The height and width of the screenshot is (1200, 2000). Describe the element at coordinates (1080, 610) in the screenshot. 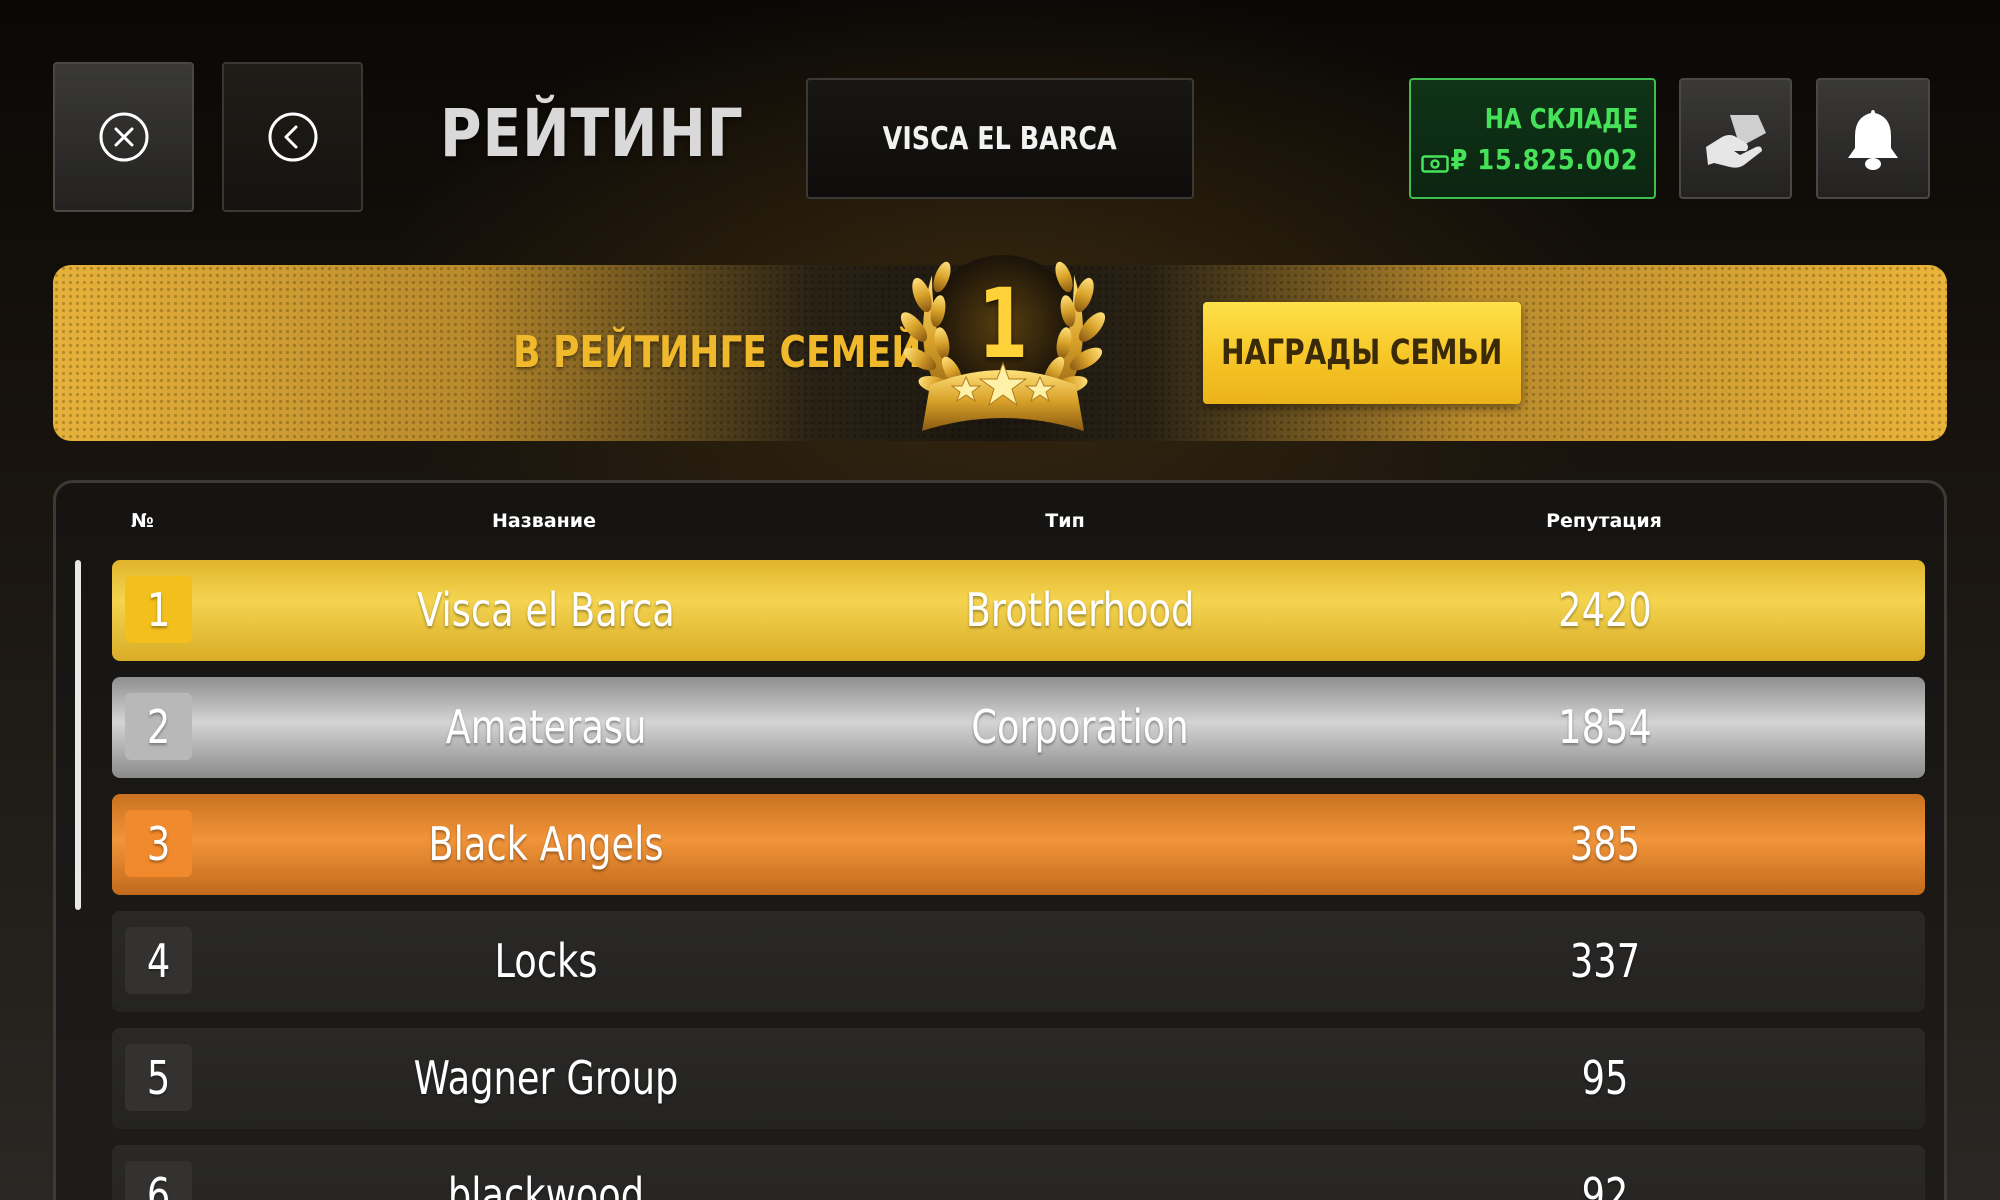

I see `row-type: Brotherhood` at that location.